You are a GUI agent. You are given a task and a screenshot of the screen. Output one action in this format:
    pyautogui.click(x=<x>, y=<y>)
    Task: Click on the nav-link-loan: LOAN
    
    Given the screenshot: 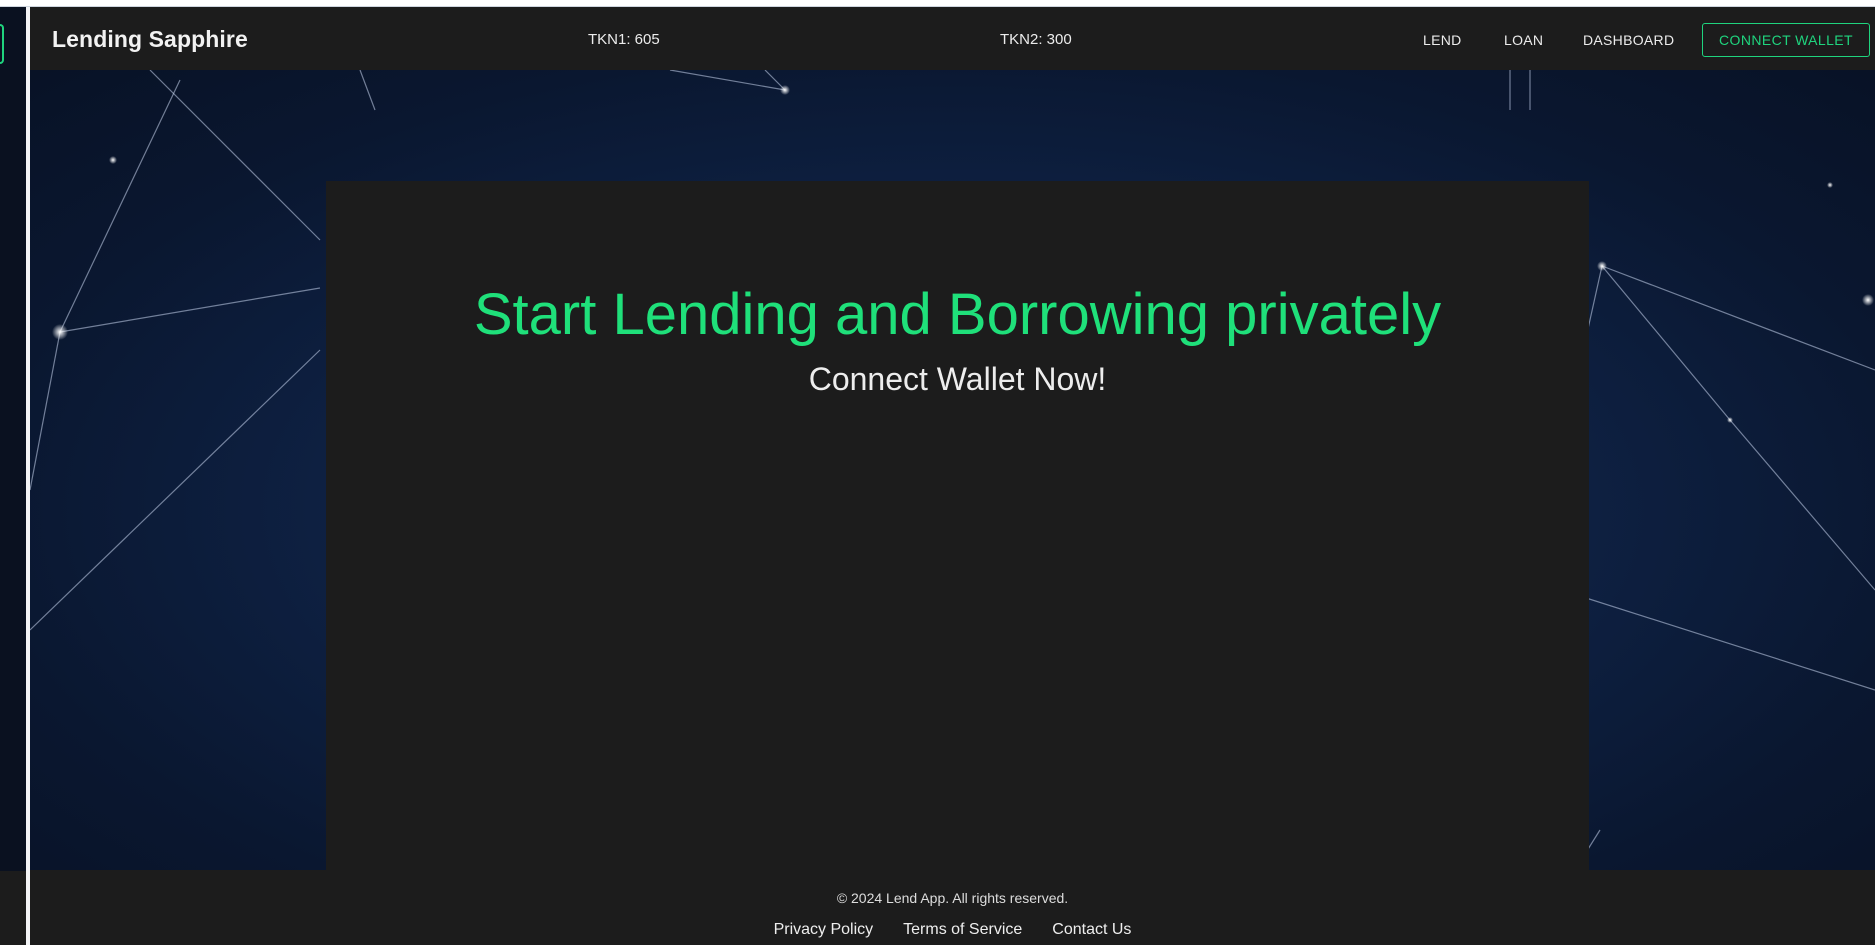 What is the action you would take?
    pyautogui.click(x=1523, y=40)
    